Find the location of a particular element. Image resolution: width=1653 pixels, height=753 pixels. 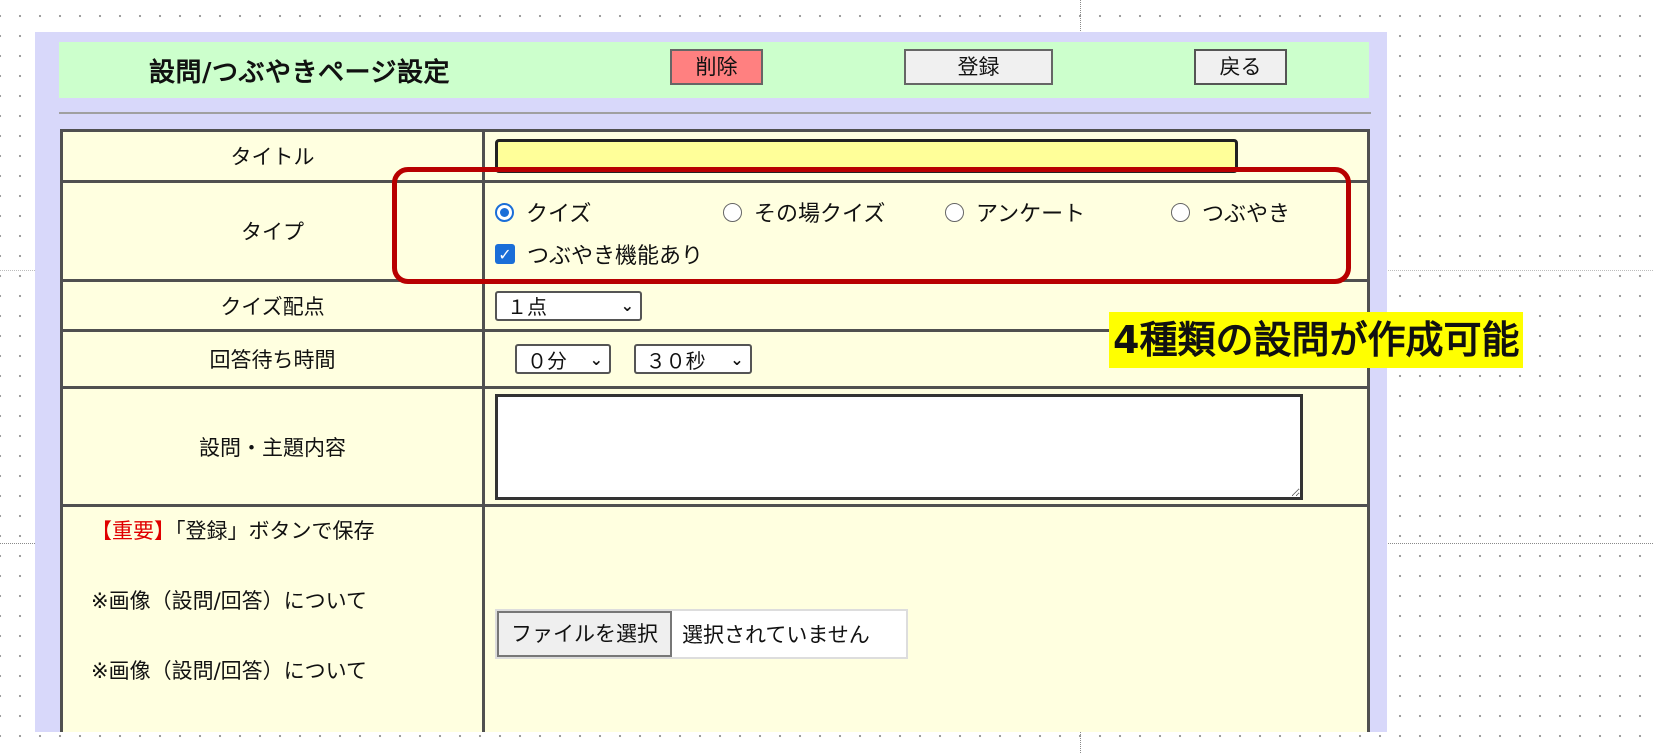

content-row: 設問・主題内容 is located at coordinates (715, 446).